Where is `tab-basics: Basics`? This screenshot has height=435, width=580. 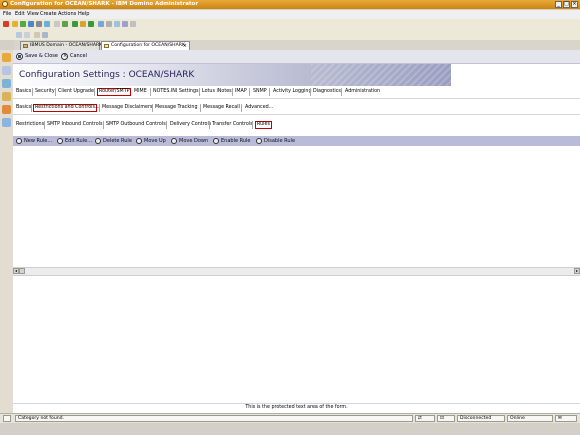 tab-basics: Basics is located at coordinates (23, 92).